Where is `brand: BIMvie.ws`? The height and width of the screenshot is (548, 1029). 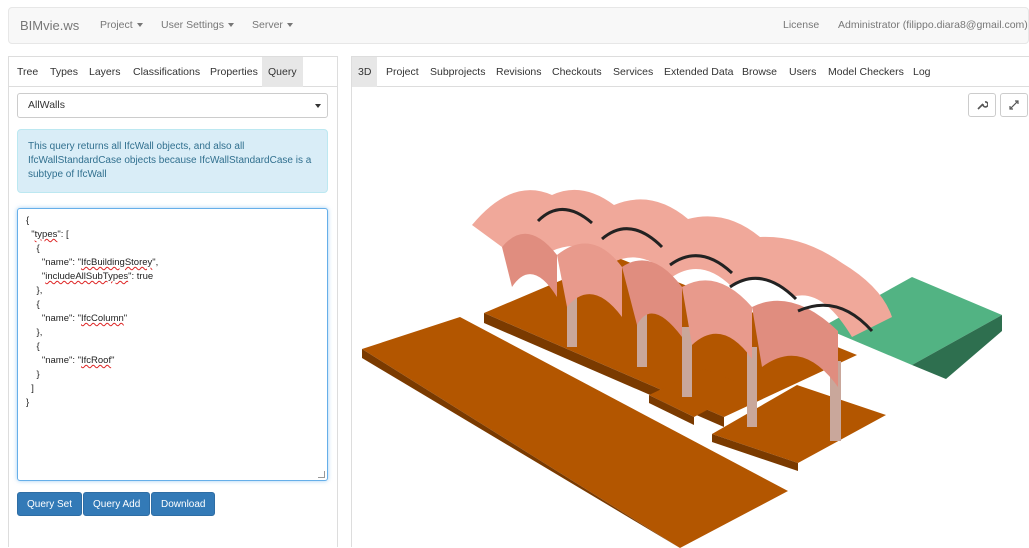 brand: BIMvie.ws is located at coordinates (49, 25).